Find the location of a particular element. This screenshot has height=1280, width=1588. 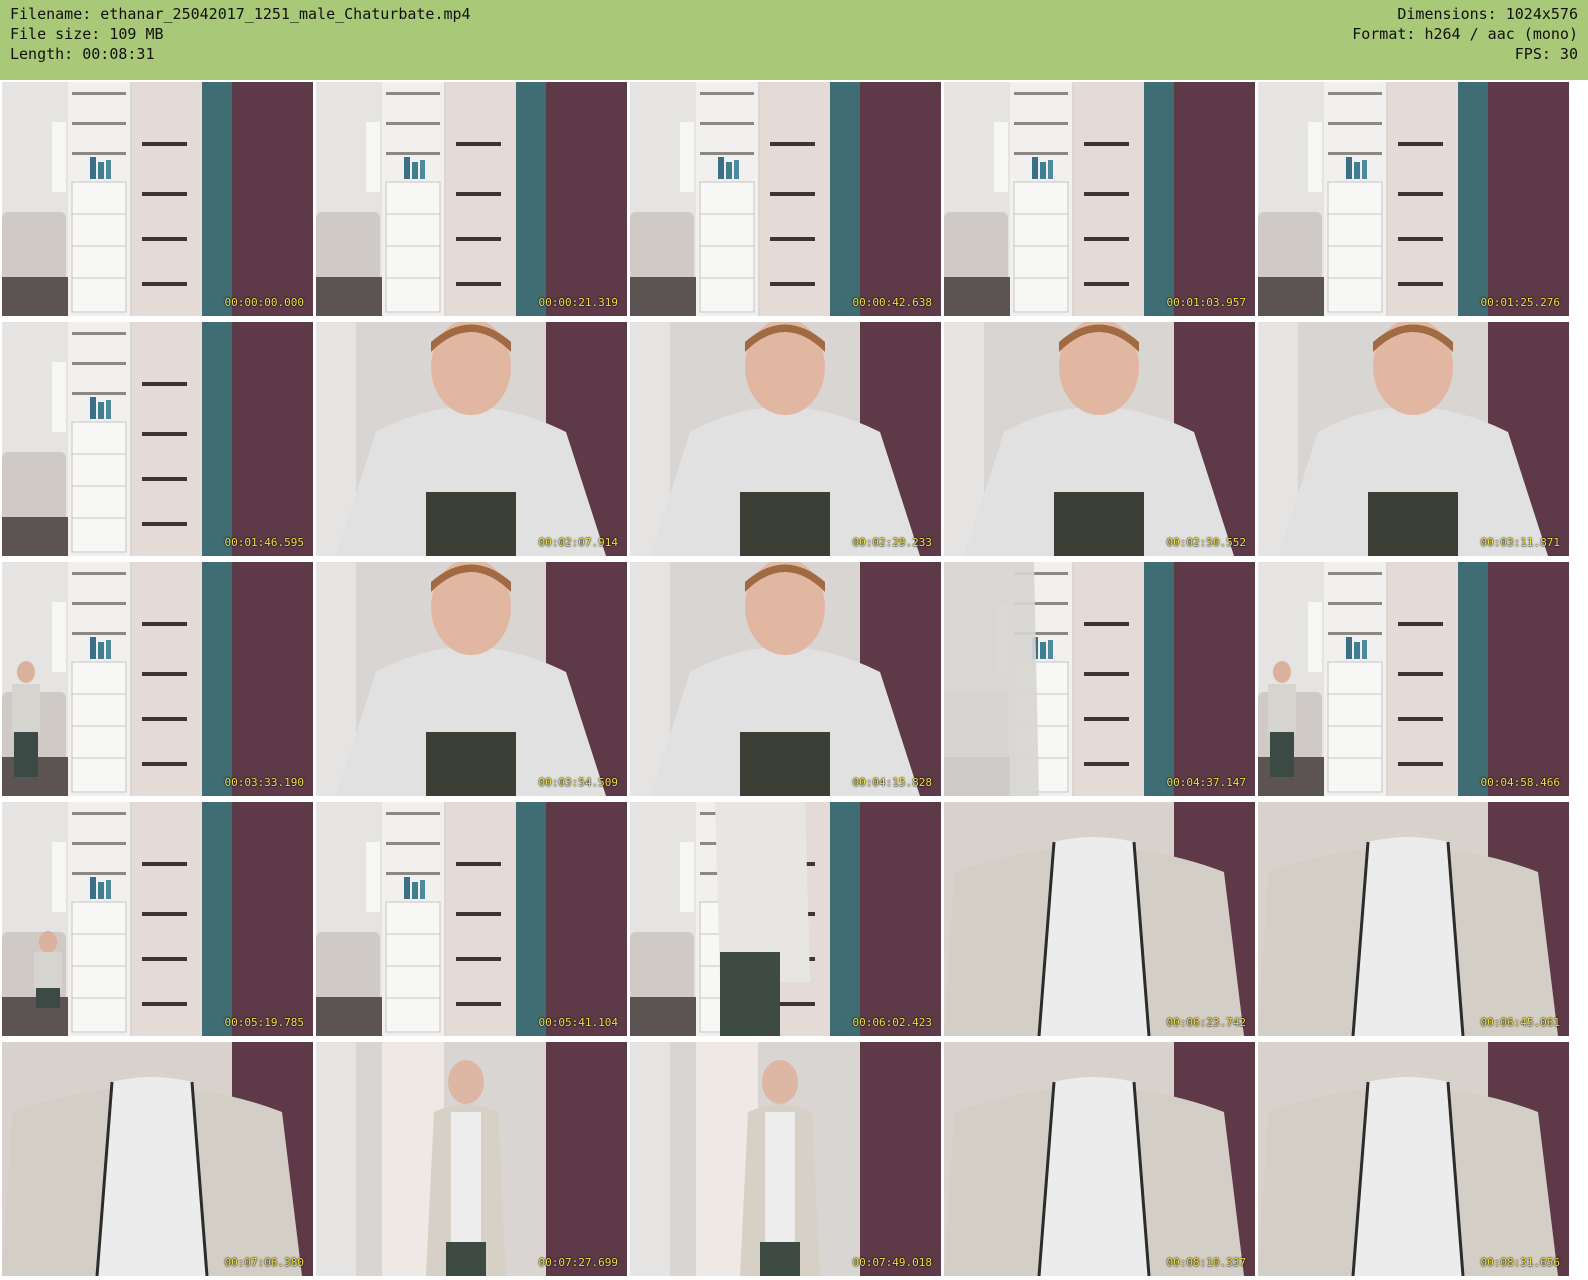

thumbnail: 00:01:25.276 is located at coordinates (1413, 199).